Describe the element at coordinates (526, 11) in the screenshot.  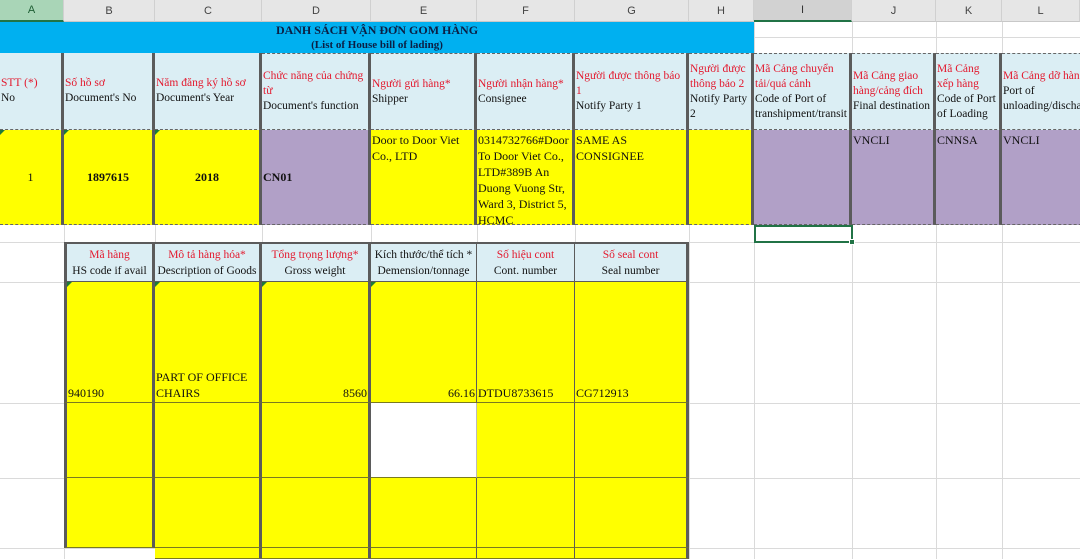
I see `column-header-f: F` at that location.